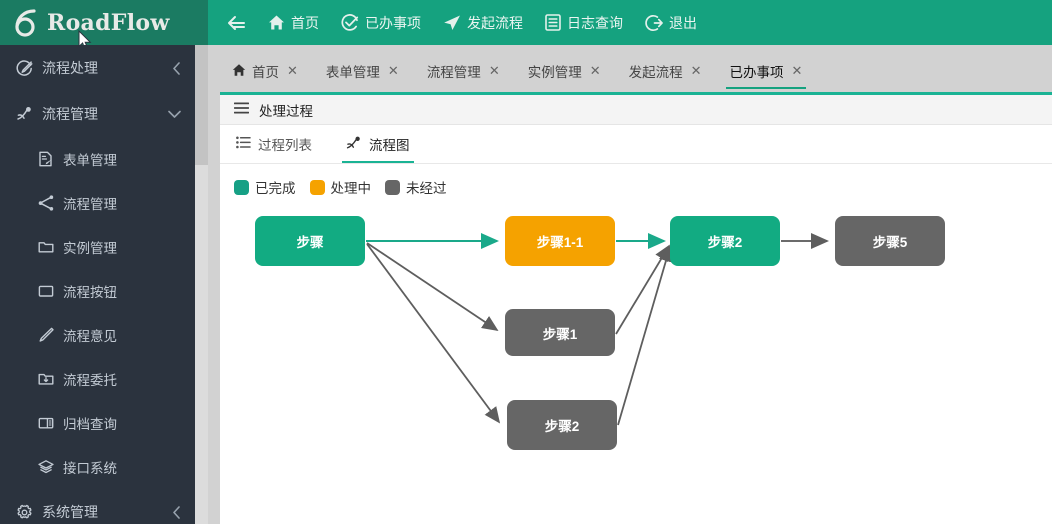 Image resolution: width=1052 pixels, height=524 pixels. Describe the element at coordinates (352, 72) in the screenshot. I see `tab-label: 表单管理` at that location.